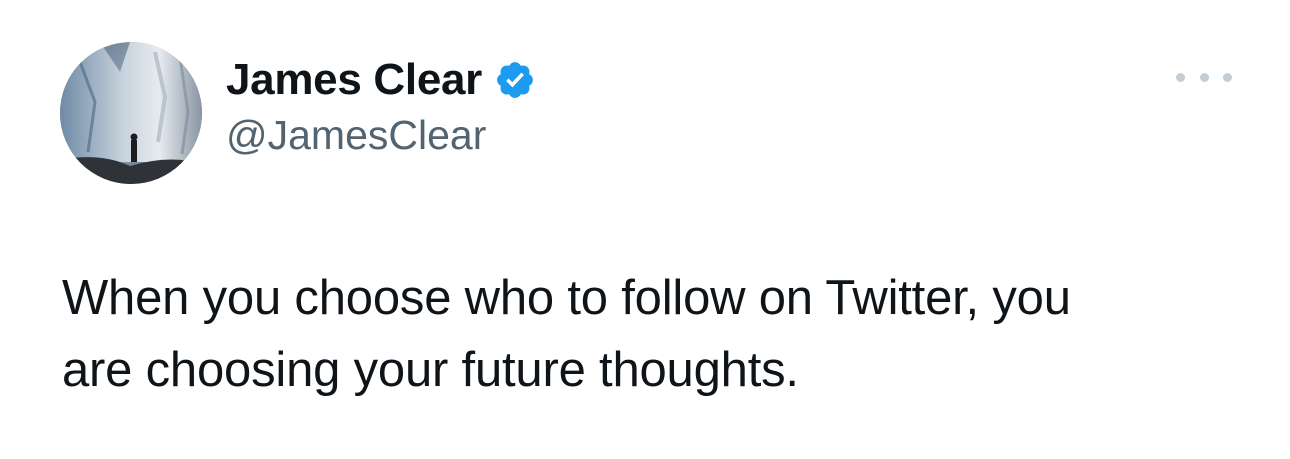 The image size is (1290, 459). Describe the element at coordinates (430, 370) in the screenshot. I see `tweet-text-line: are choosing your future thoughts.` at that location.